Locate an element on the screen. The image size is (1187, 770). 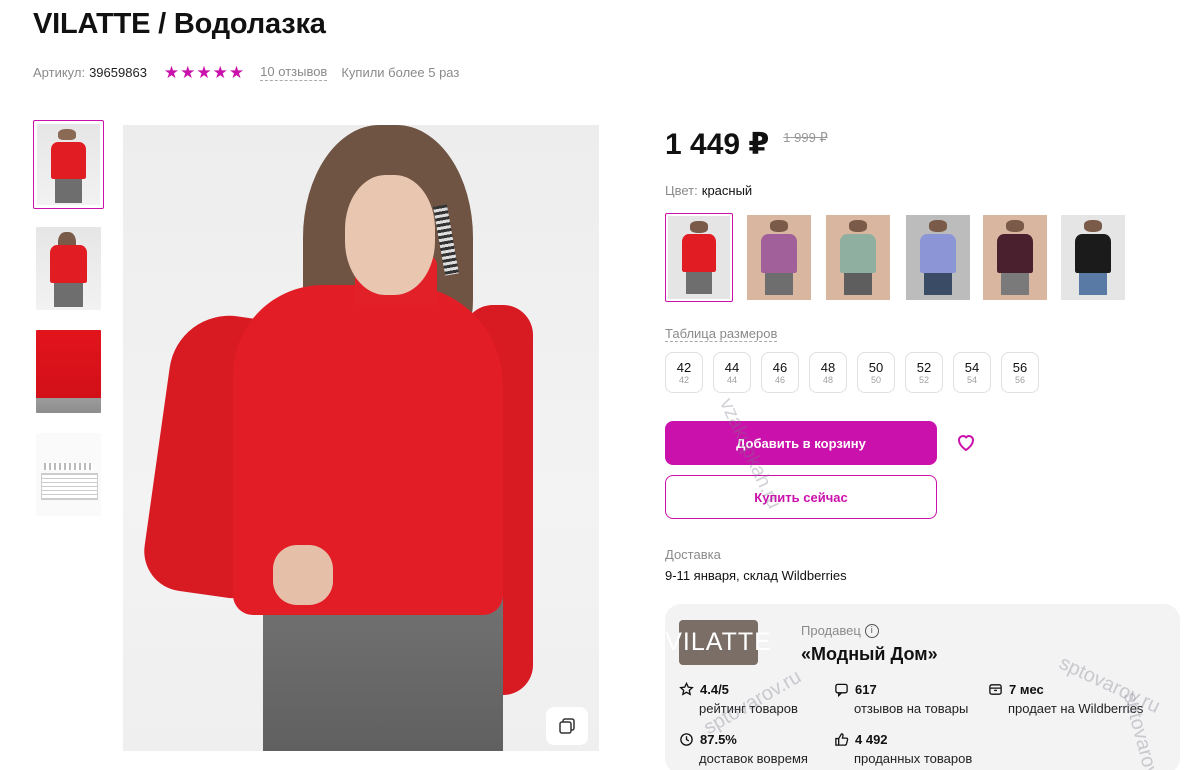
size-option-50: 50 50 is located at coordinates (876, 372).